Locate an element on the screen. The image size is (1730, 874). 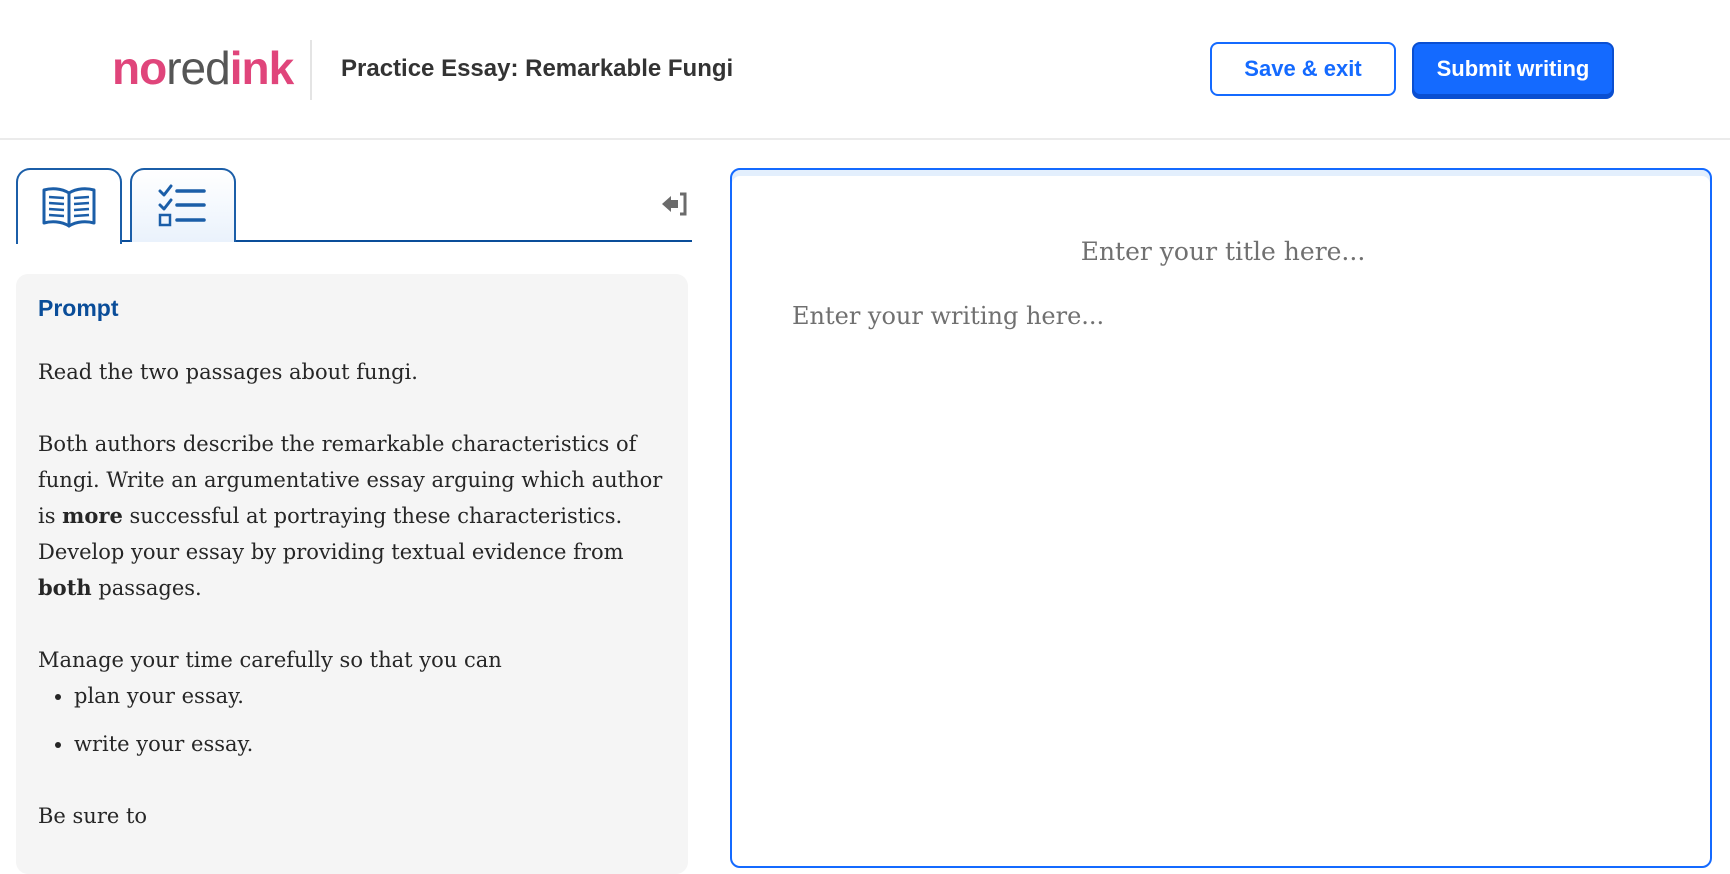
prompt-bold-both: both is located at coordinates (65, 587).